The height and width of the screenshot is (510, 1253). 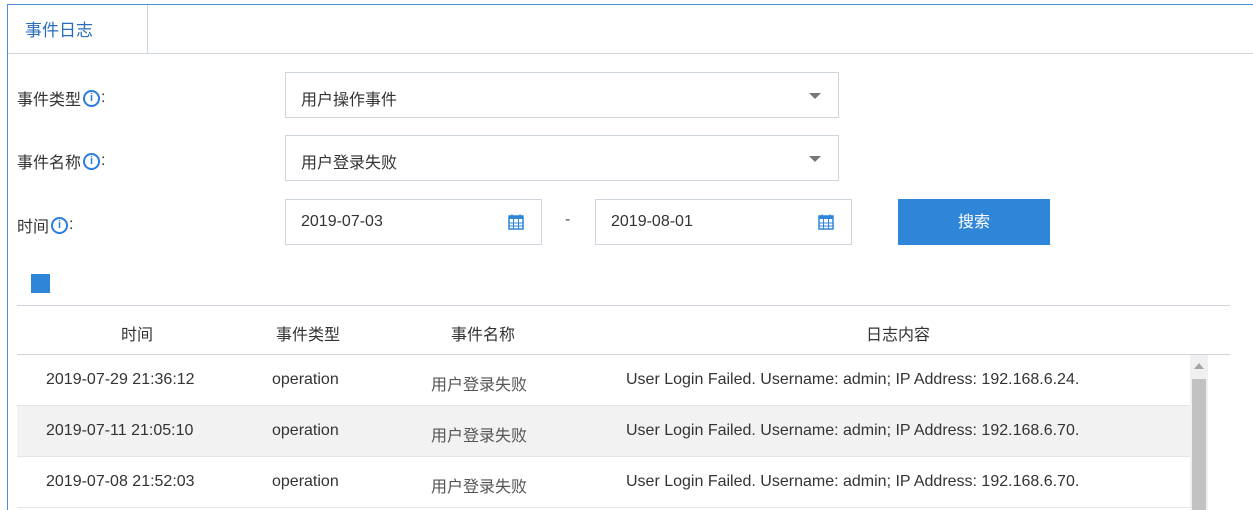 What do you see at coordinates (137, 333) in the screenshot?
I see `column-header-time: 时间` at bounding box center [137, 333].